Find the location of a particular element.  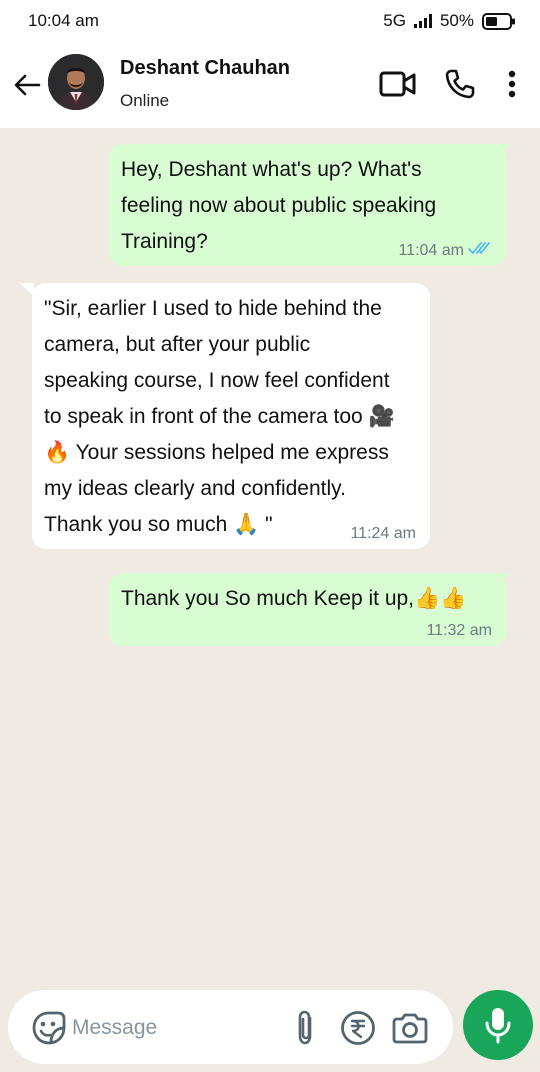

camera-icon is located at coordinates (410, 1028).